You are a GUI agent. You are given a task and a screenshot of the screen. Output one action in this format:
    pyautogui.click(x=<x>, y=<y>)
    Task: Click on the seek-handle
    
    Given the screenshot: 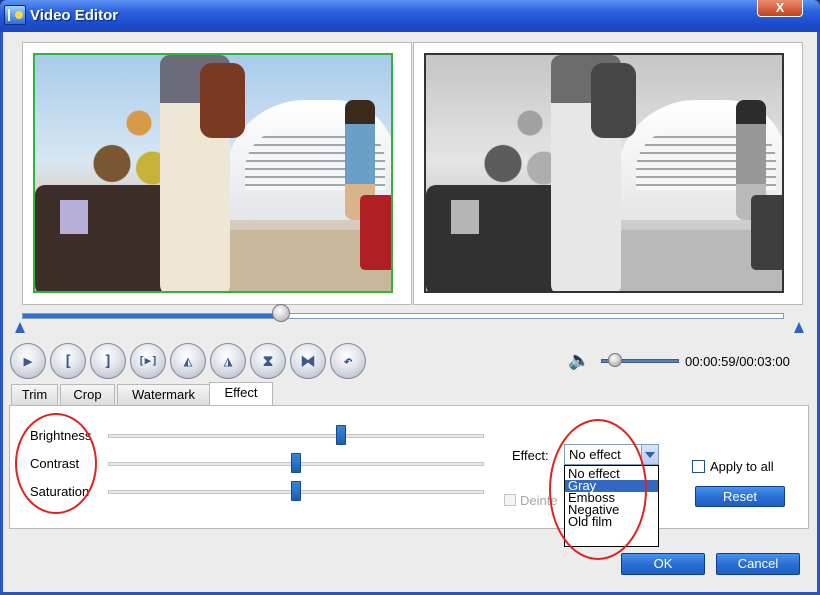 What is the action you would take?
    pyautogui.click(x=281, y=313)
    